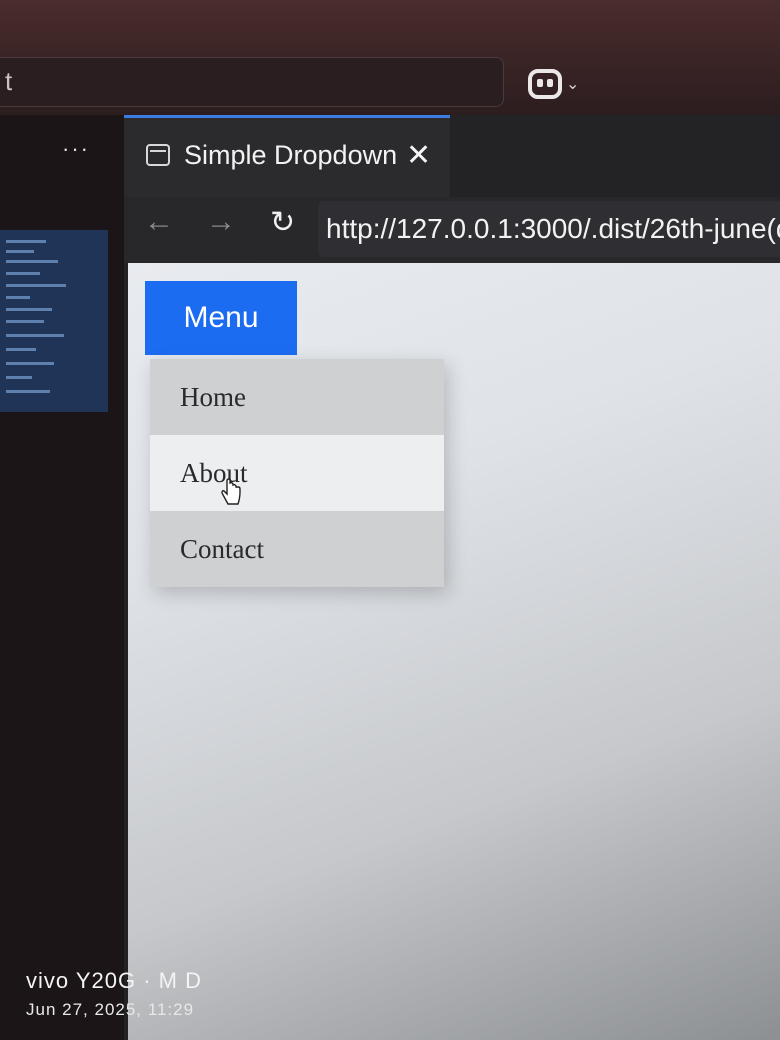 The height and width of the screenshot is (1040, 780). What do you see at coordinates (9, 81) in the screenshot?
I see `command-center-text: t` at bounding box center [9, 81].